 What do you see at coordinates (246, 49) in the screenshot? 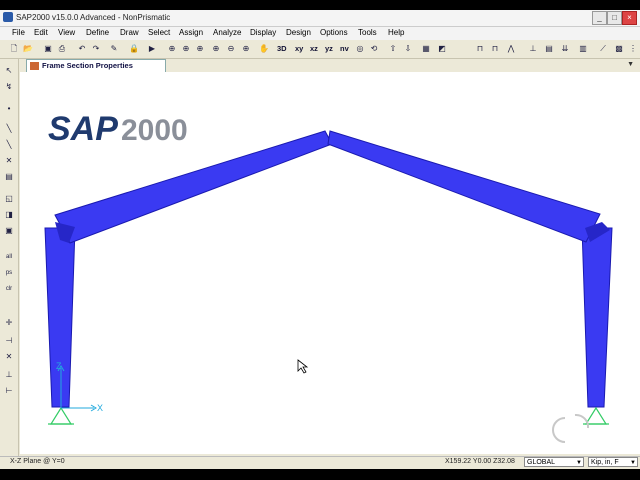
I see `pan-icon: ⊕` at bounding box center [246, 49].